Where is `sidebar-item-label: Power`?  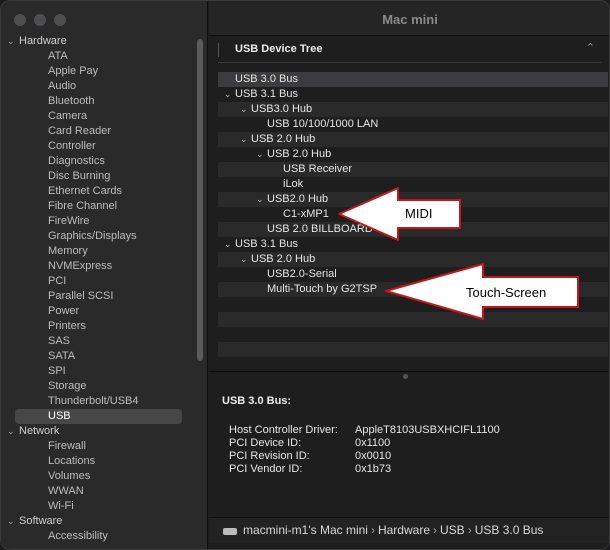 sidebar-item-label: Power is located at coordinates (64, 311).